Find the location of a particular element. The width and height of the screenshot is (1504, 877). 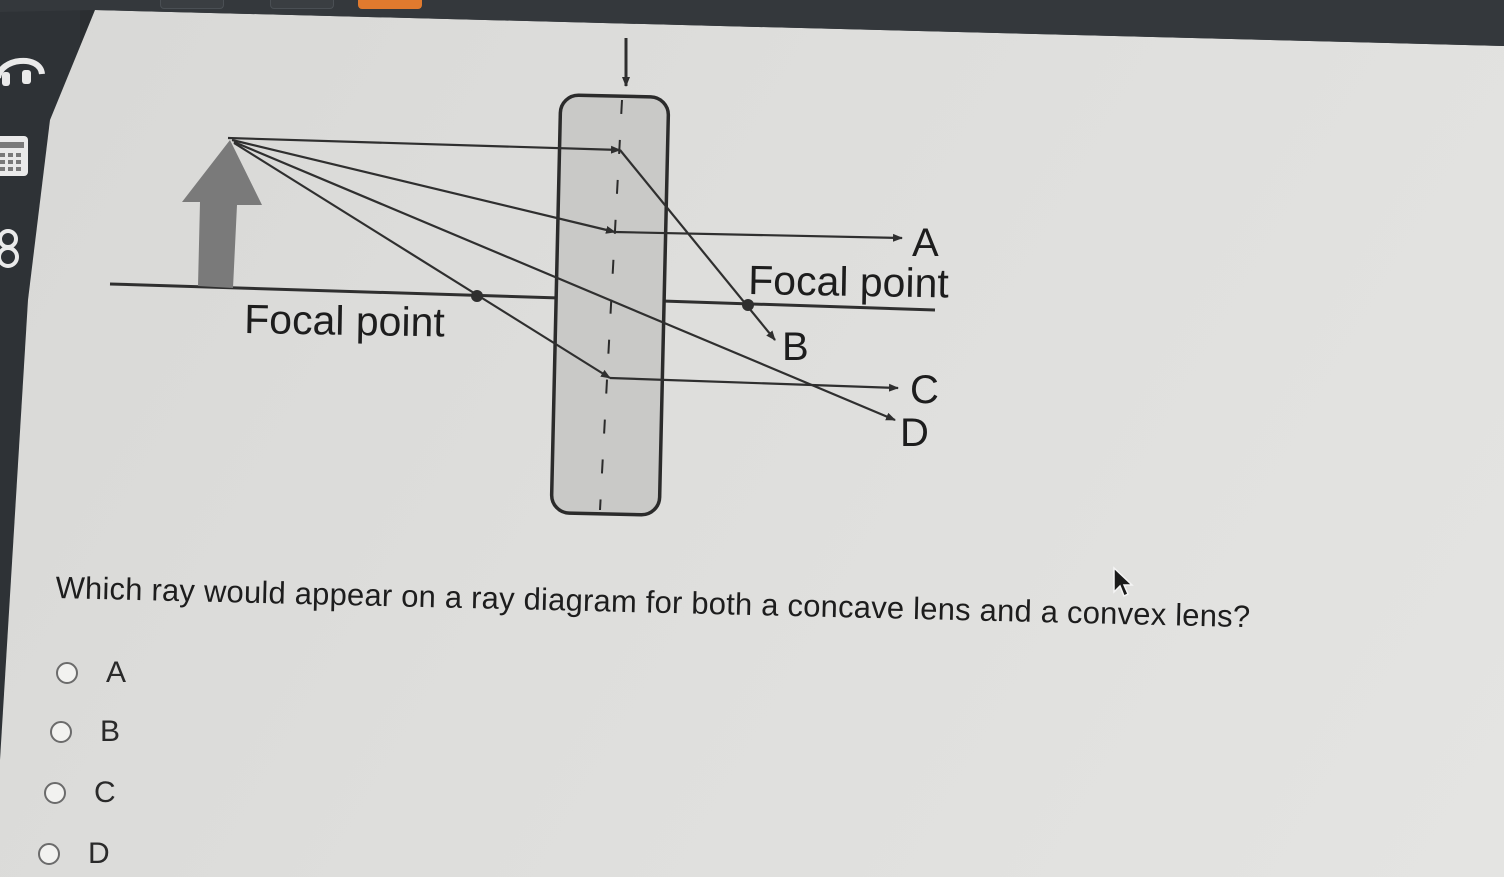

option-c-label: C is located at coordinates (105, 792).